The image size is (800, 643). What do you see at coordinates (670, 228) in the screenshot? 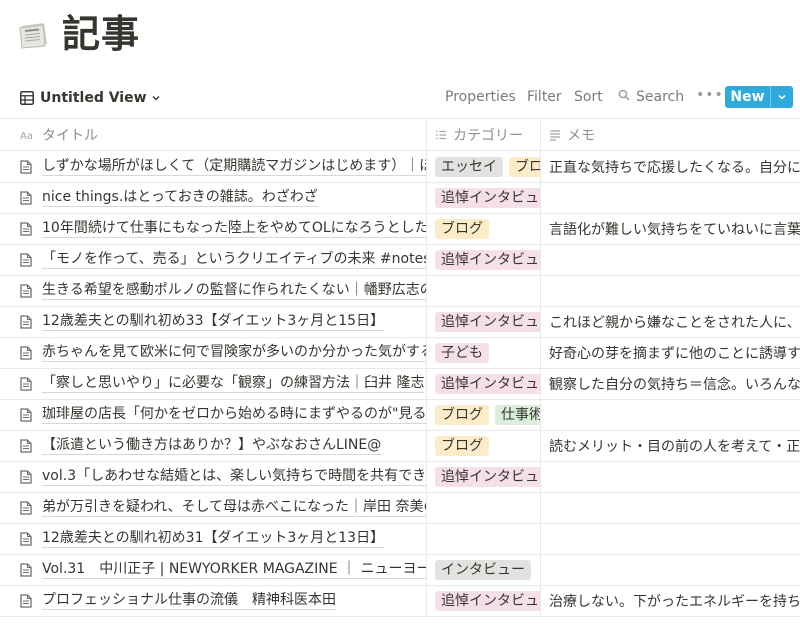
I see `memo-cell: 言語化が難しい気持ちをていねいに言葉` at bounding box center [670, 228].